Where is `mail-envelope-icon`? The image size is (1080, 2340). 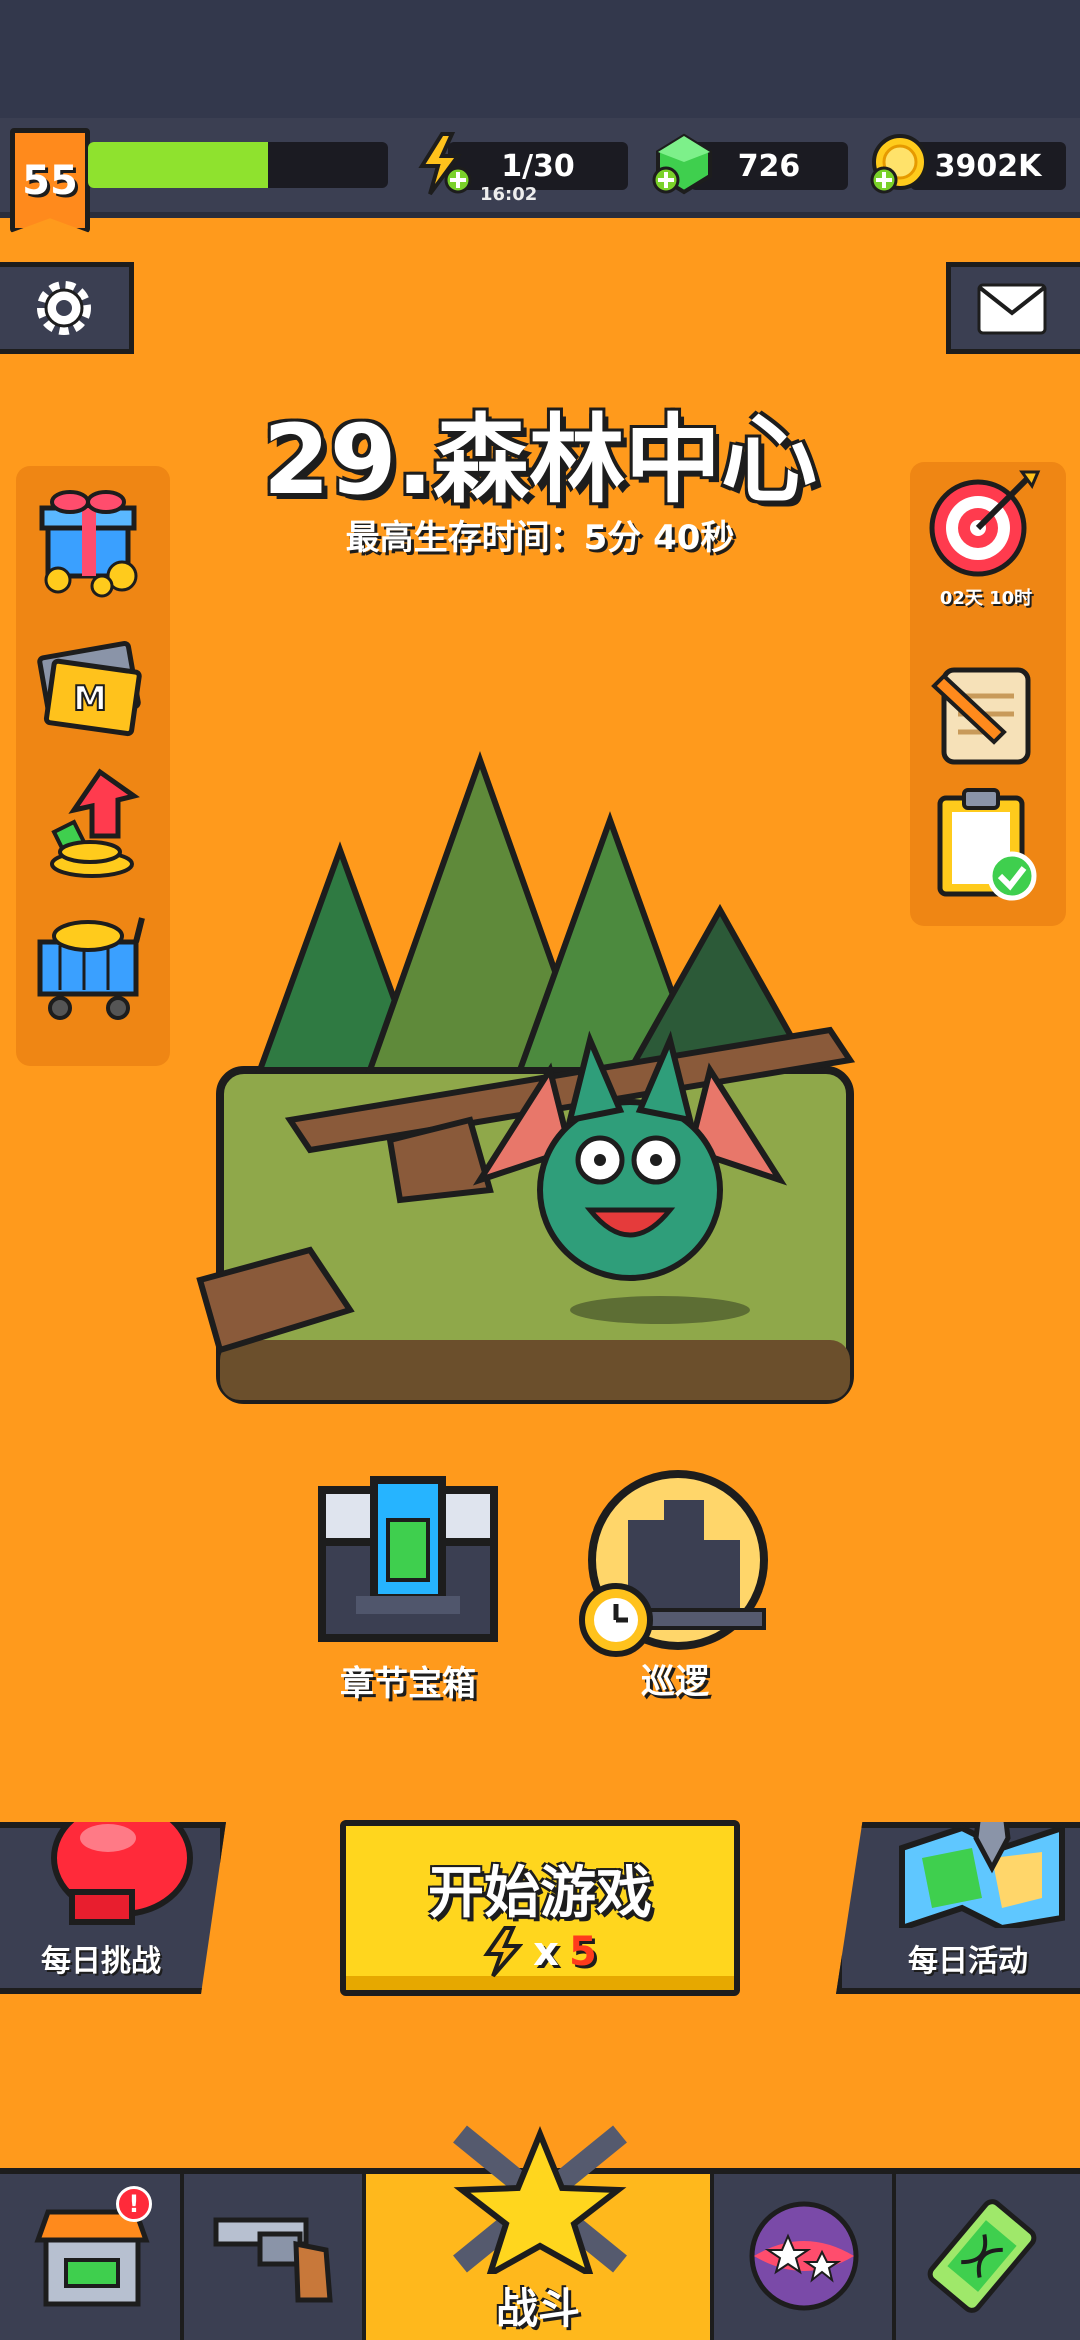 mail-envelope-icon is located at coordinates (1012, 309).